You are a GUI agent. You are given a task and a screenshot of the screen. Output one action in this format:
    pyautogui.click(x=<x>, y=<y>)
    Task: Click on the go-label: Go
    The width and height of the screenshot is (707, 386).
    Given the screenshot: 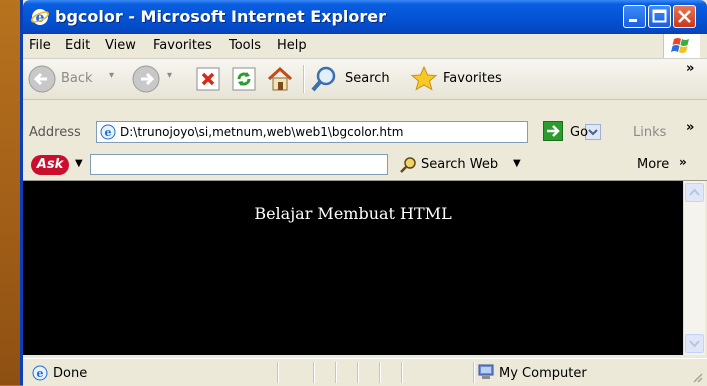 What is the action you would take?
    pyautogui.click(x=579, y=132)
    